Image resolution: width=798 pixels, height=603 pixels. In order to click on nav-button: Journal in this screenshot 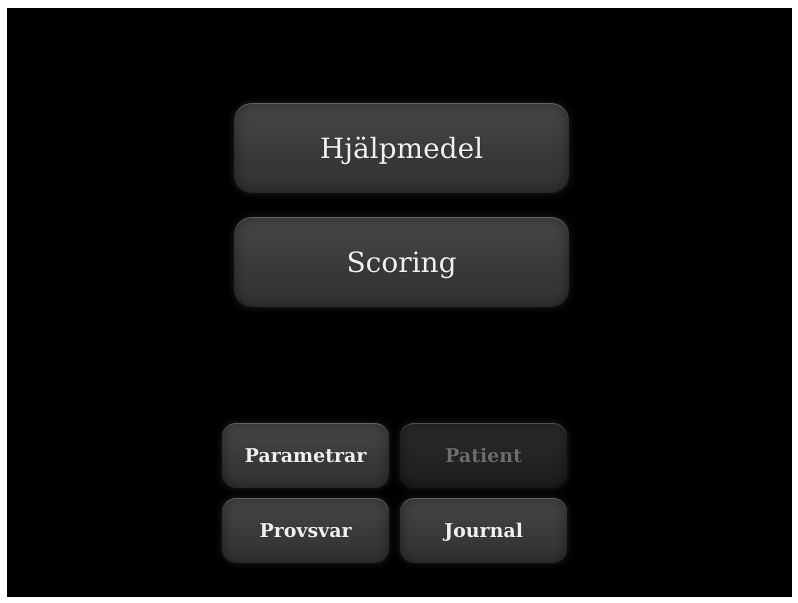, I will do `click(483, 530)`.